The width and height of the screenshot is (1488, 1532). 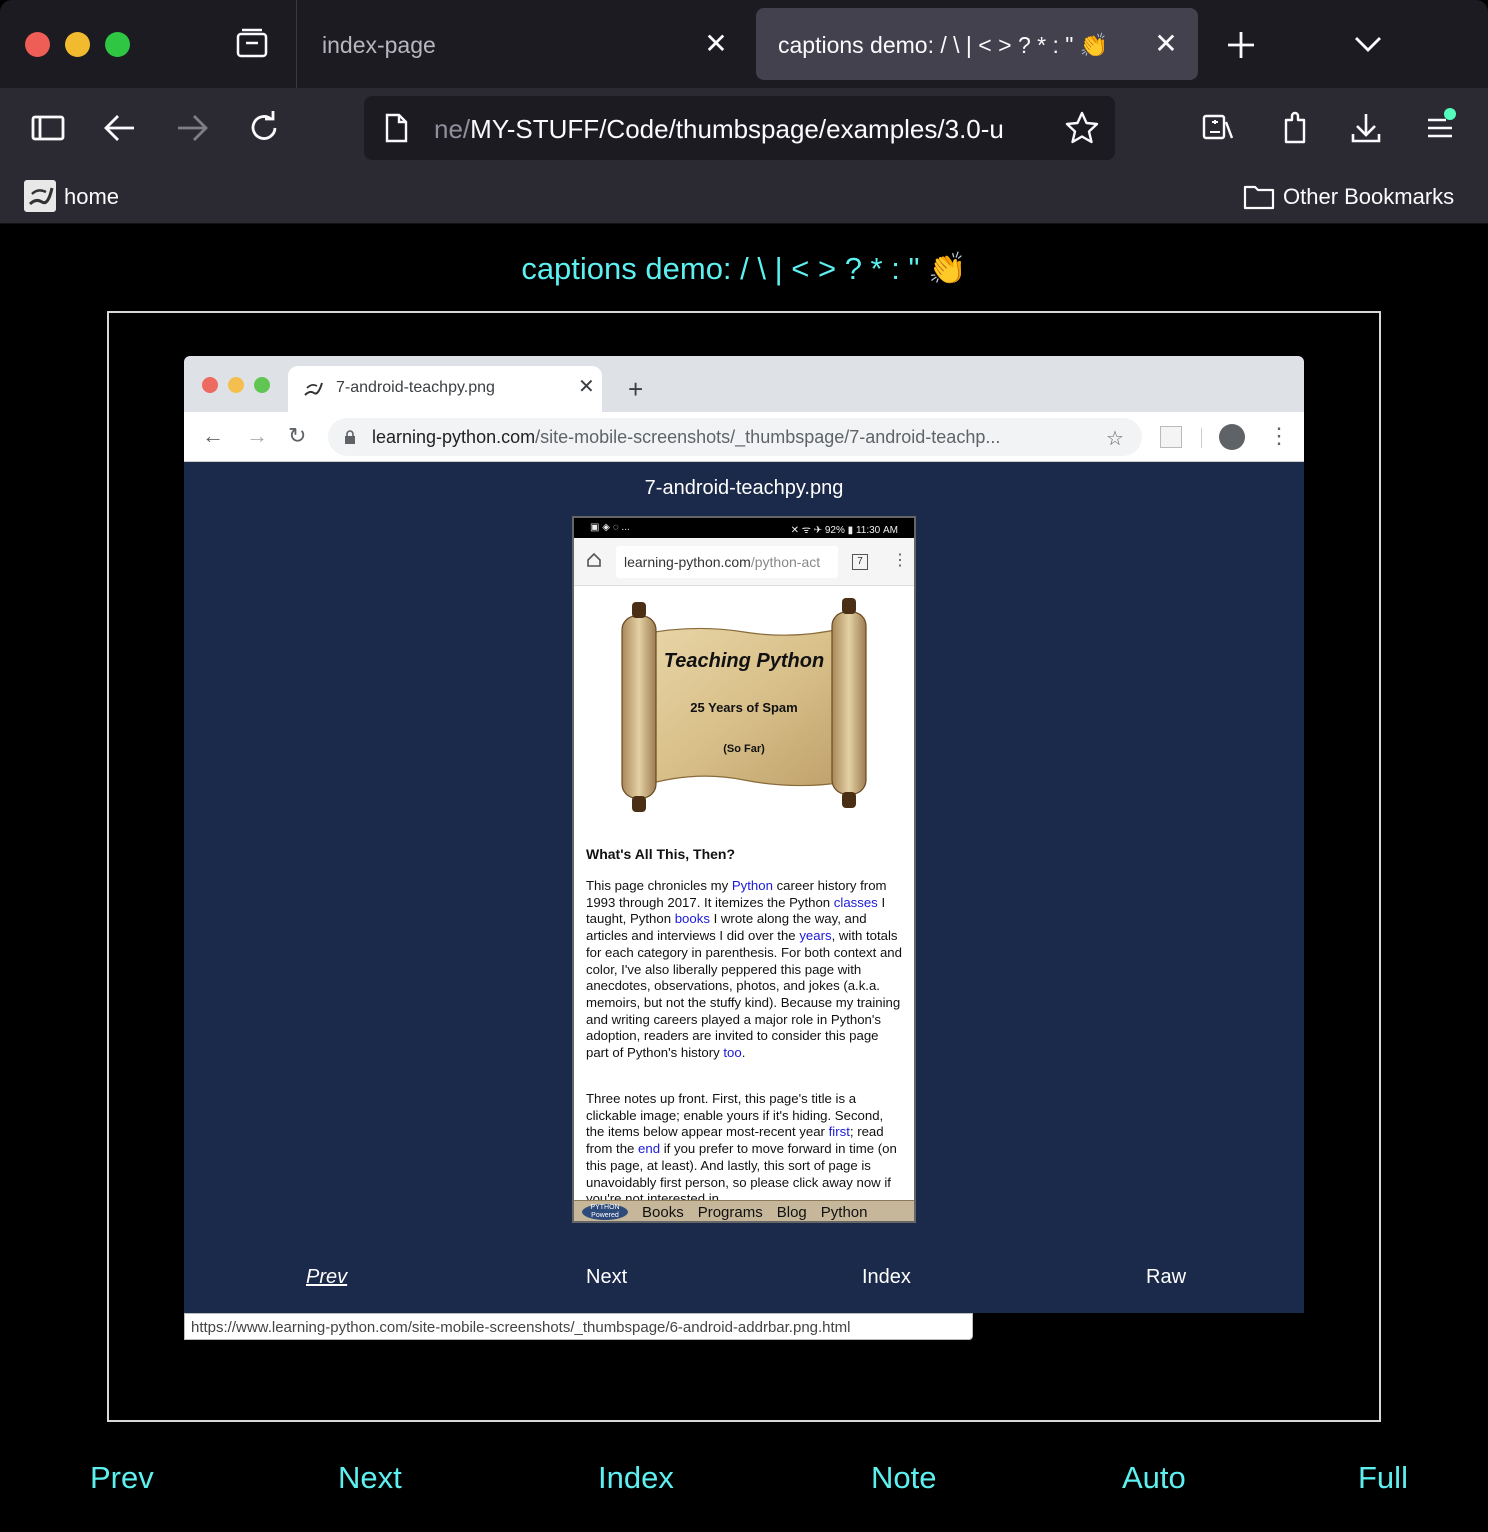 I want to click on new-tab-icon, so click(x=1241, y=45).